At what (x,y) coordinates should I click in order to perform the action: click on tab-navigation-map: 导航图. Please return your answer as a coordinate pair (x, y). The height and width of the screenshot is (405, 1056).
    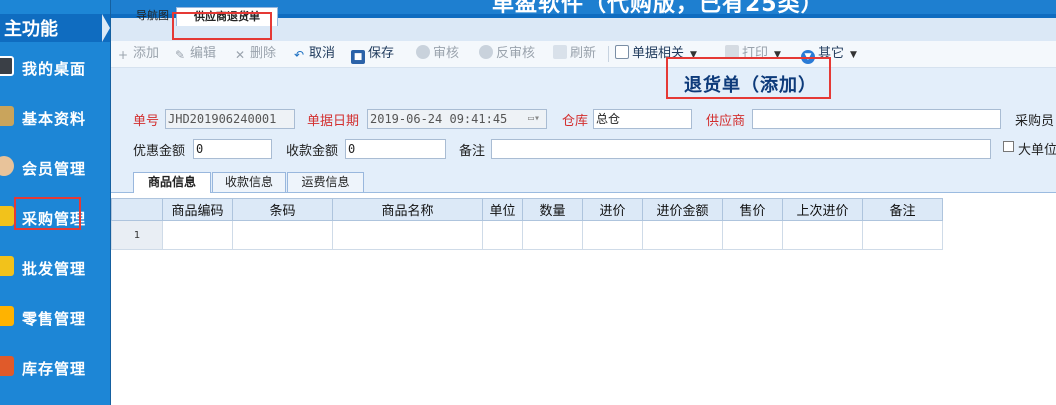
    Looking at the image, I should click on (152, 16).